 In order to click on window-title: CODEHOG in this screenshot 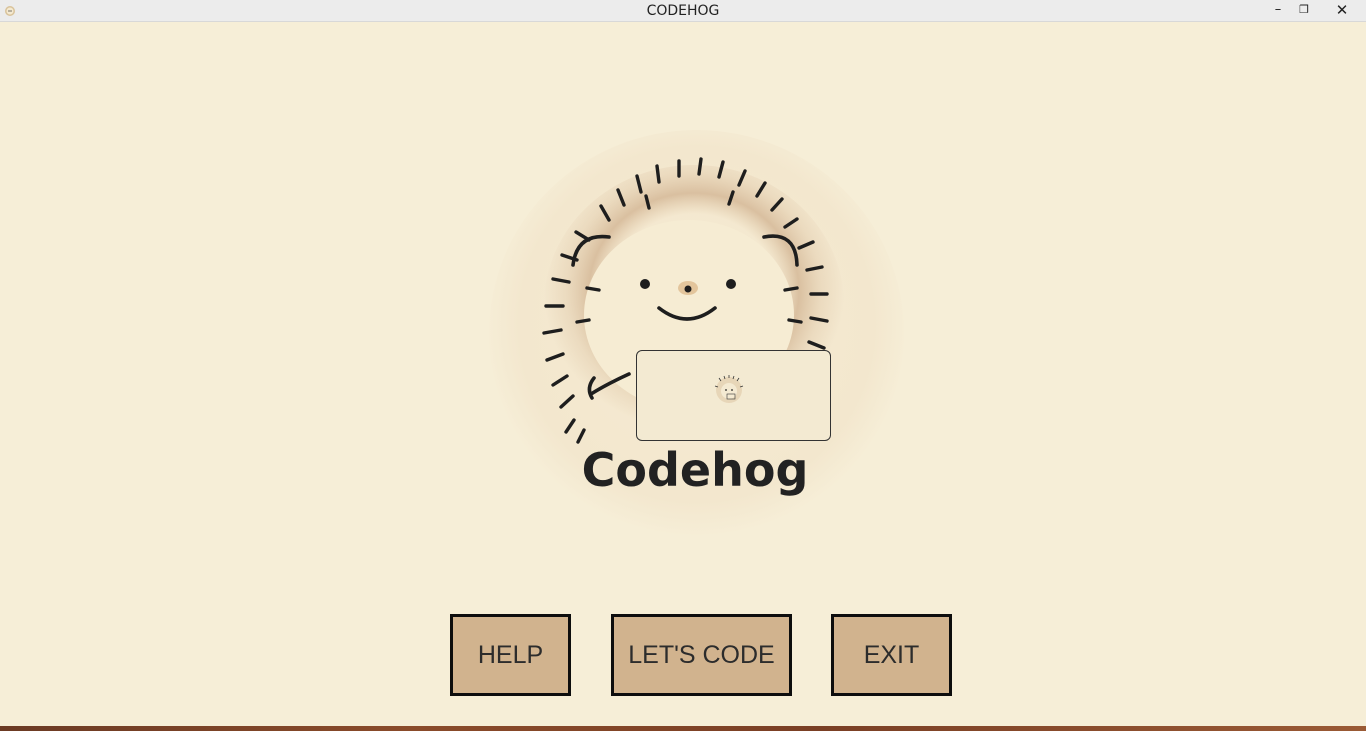, I will do `click(683, 11)`.